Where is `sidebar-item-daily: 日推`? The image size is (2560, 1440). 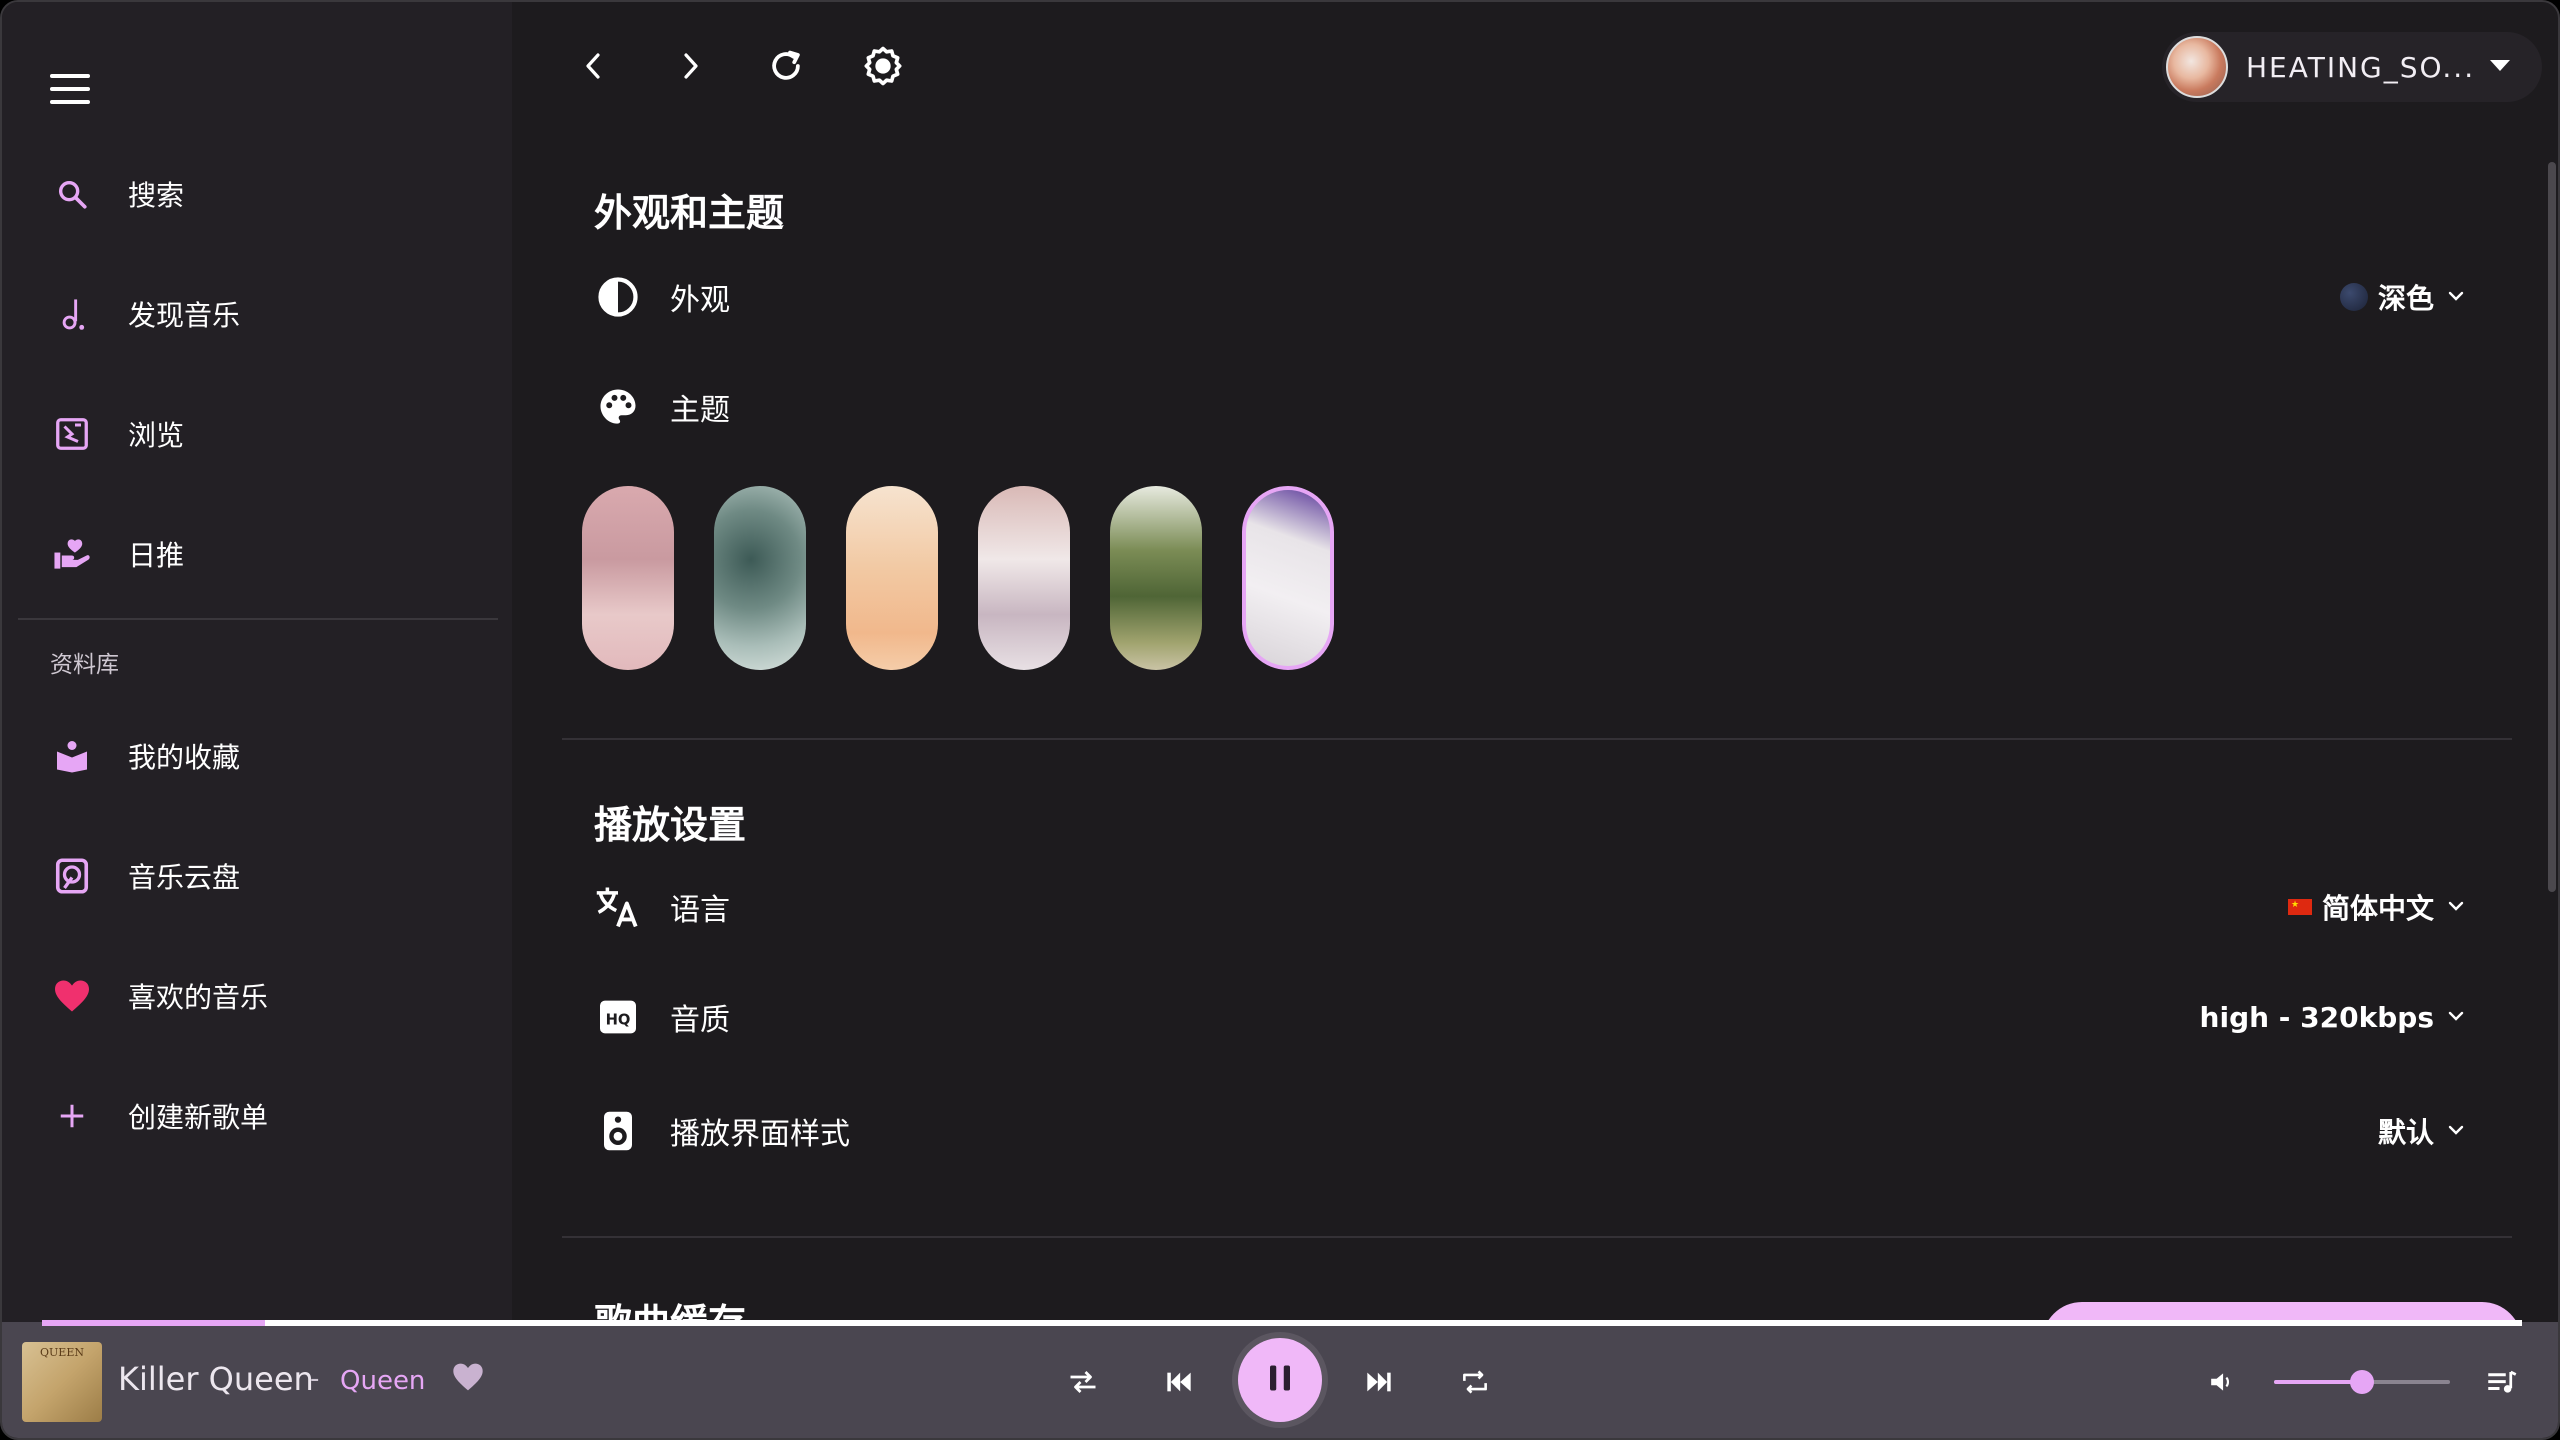
sidebar-item-daily: 日推 is located at coordinates (270, 554).